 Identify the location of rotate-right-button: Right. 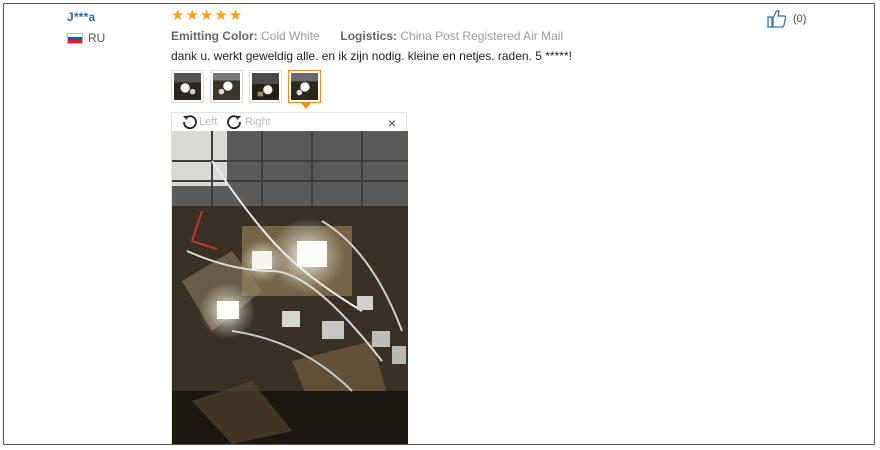
(248, 122).